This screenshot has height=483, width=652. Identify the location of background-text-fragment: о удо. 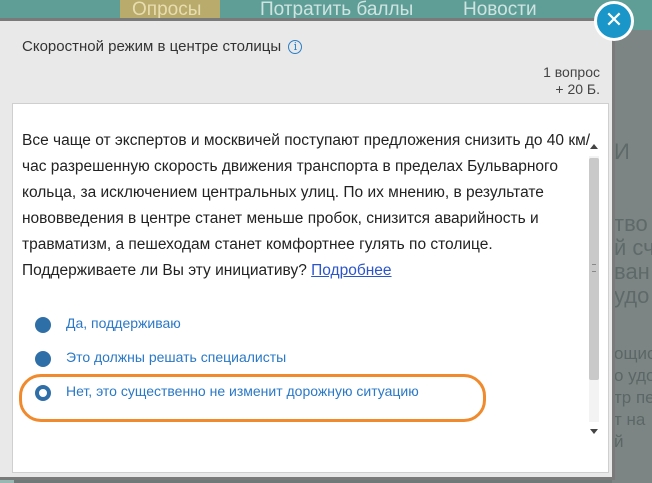
(633, 375).